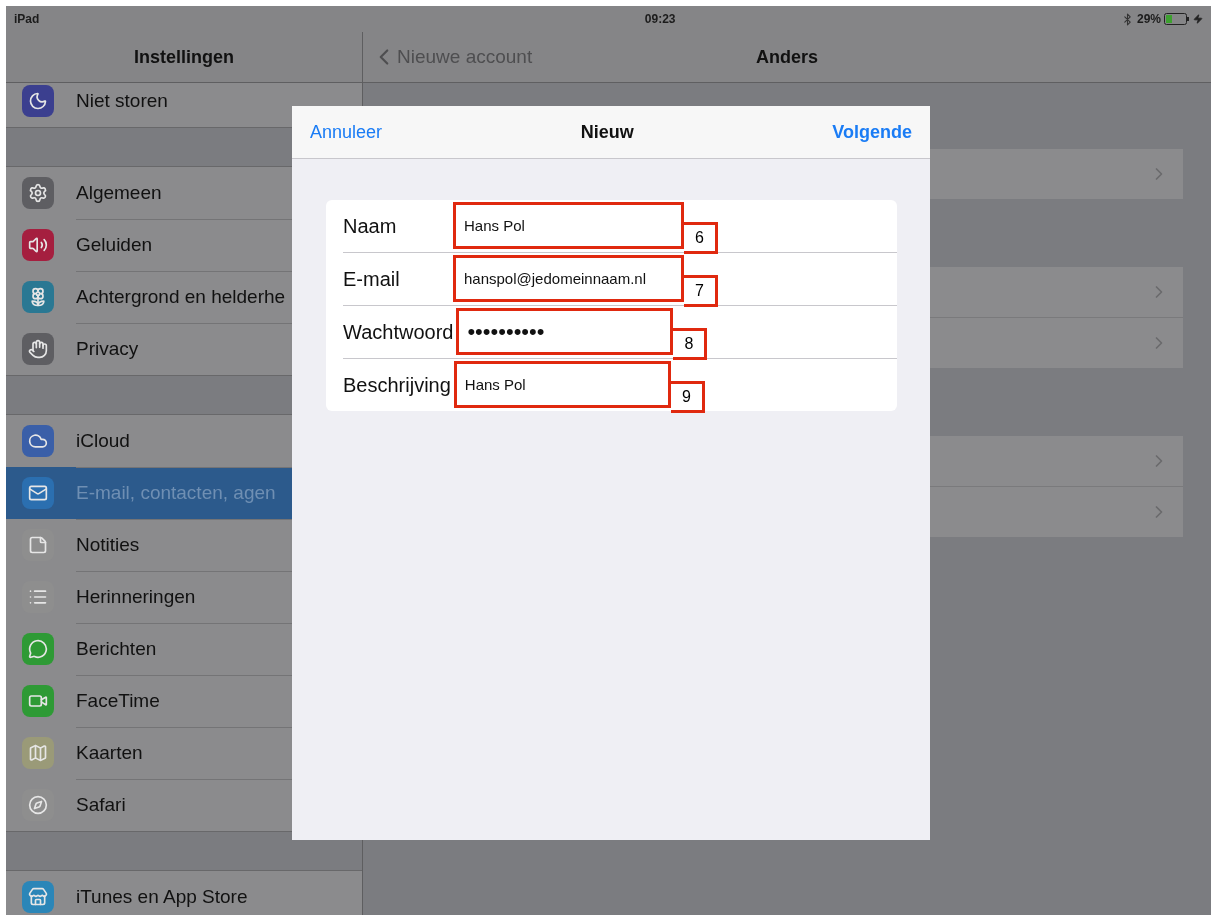 The height and width of the screenshot is (915, 1217). I want to click on callout-number: 8, so click(690, 344).